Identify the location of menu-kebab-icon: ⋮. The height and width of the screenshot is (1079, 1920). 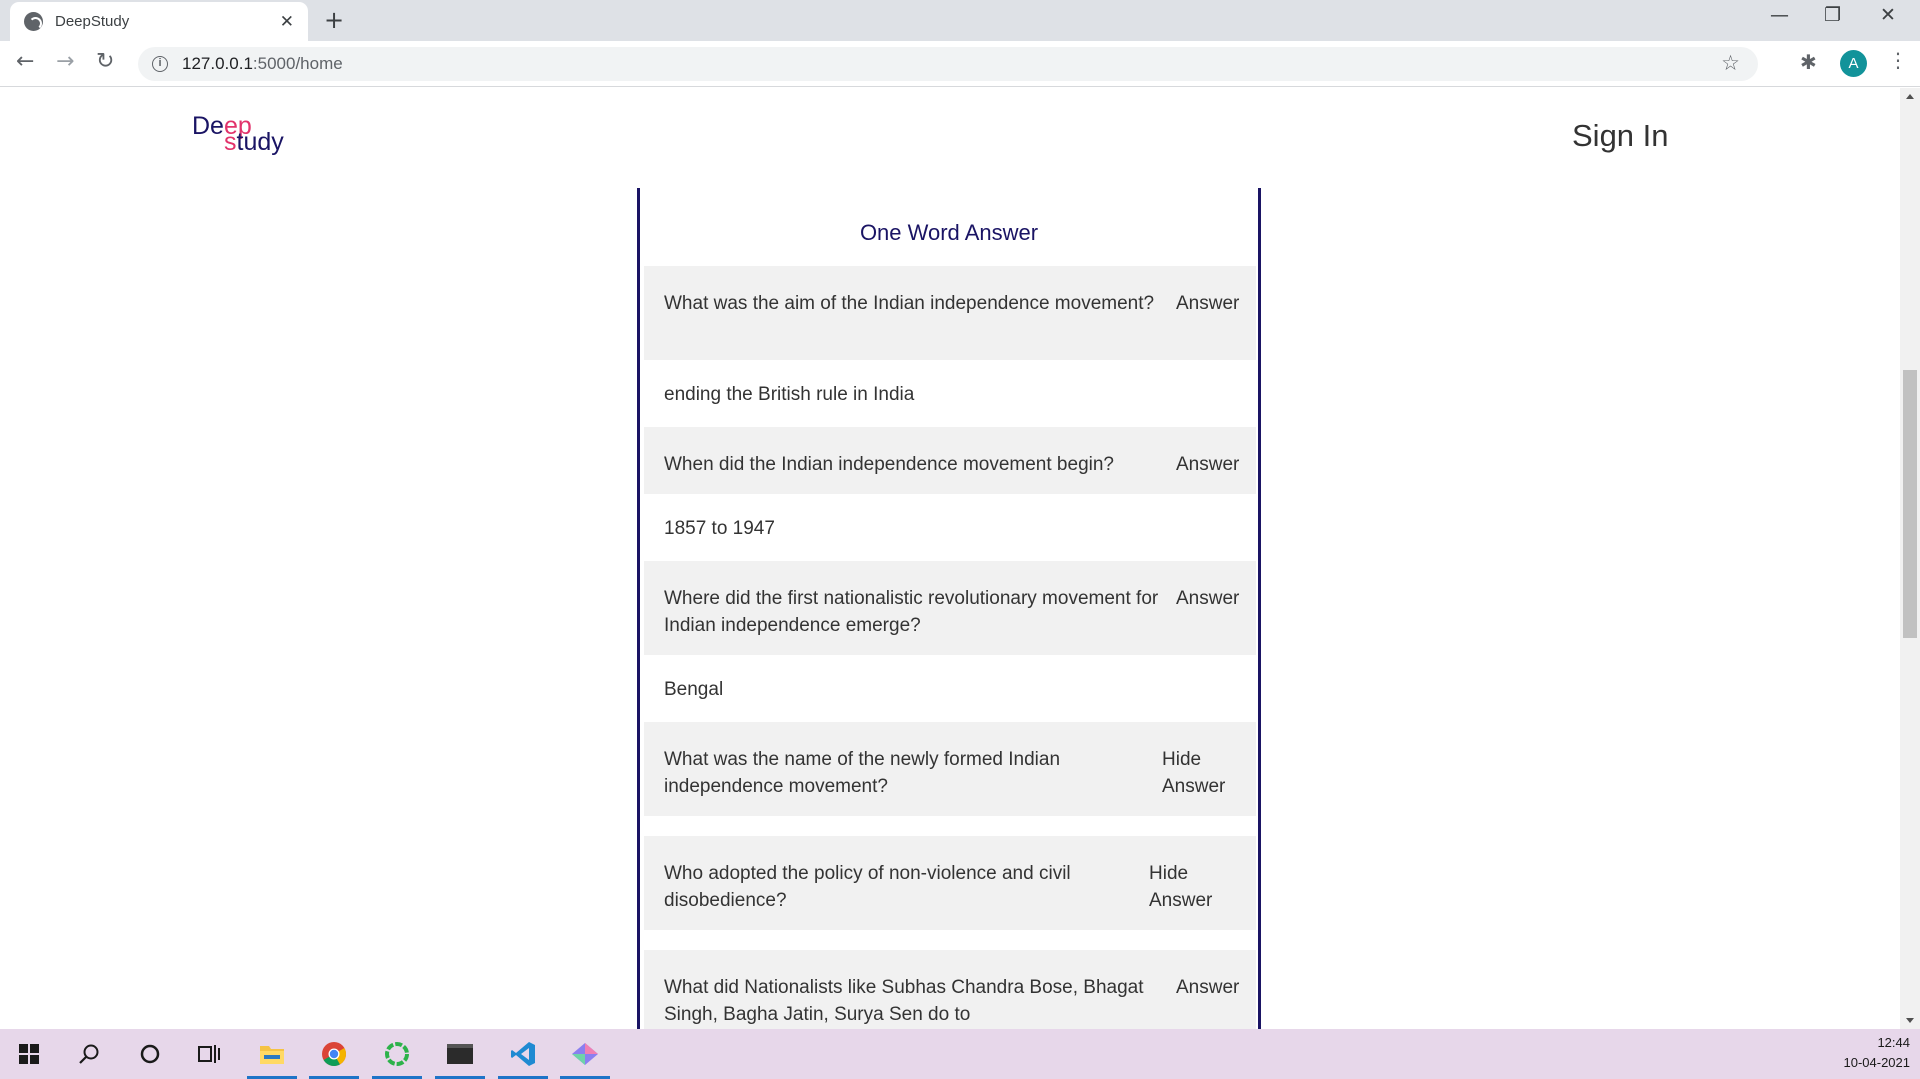
(1898, 60).